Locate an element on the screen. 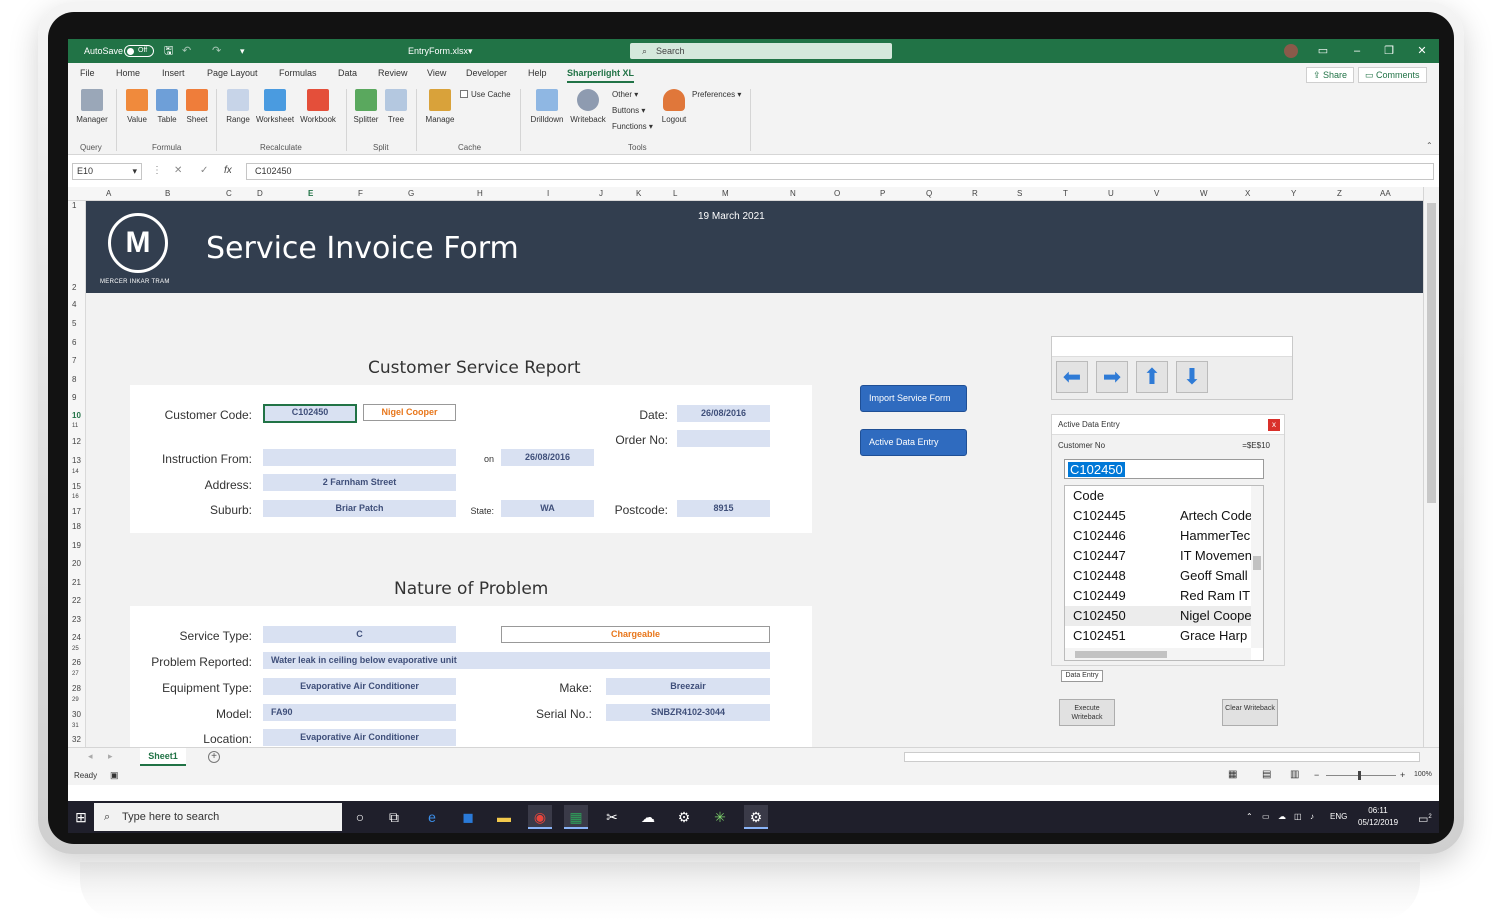 The width and height of the screenshot is (1500, 923). list-item-selected: C102450 Nigel Coope is located at coordinates (1158, 616).